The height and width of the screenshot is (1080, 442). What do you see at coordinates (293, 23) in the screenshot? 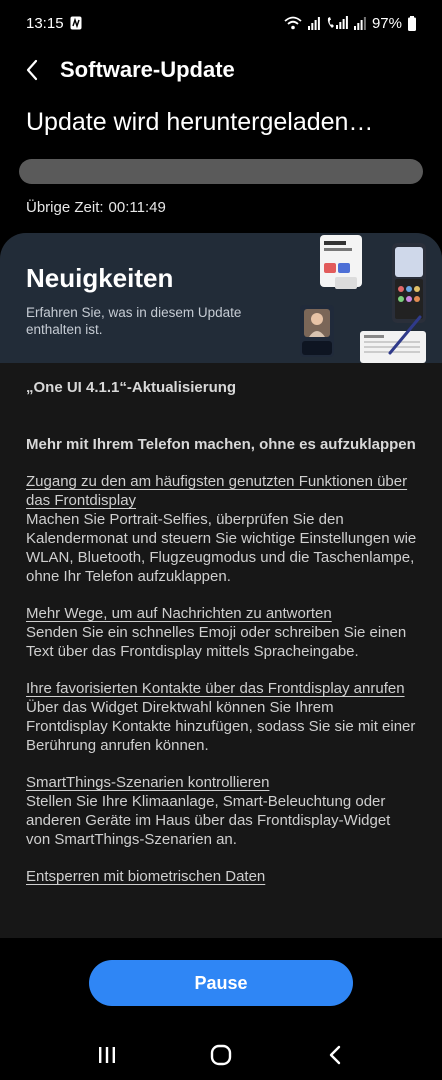
I see `wifi-icon` at bounding box center [293, 23].